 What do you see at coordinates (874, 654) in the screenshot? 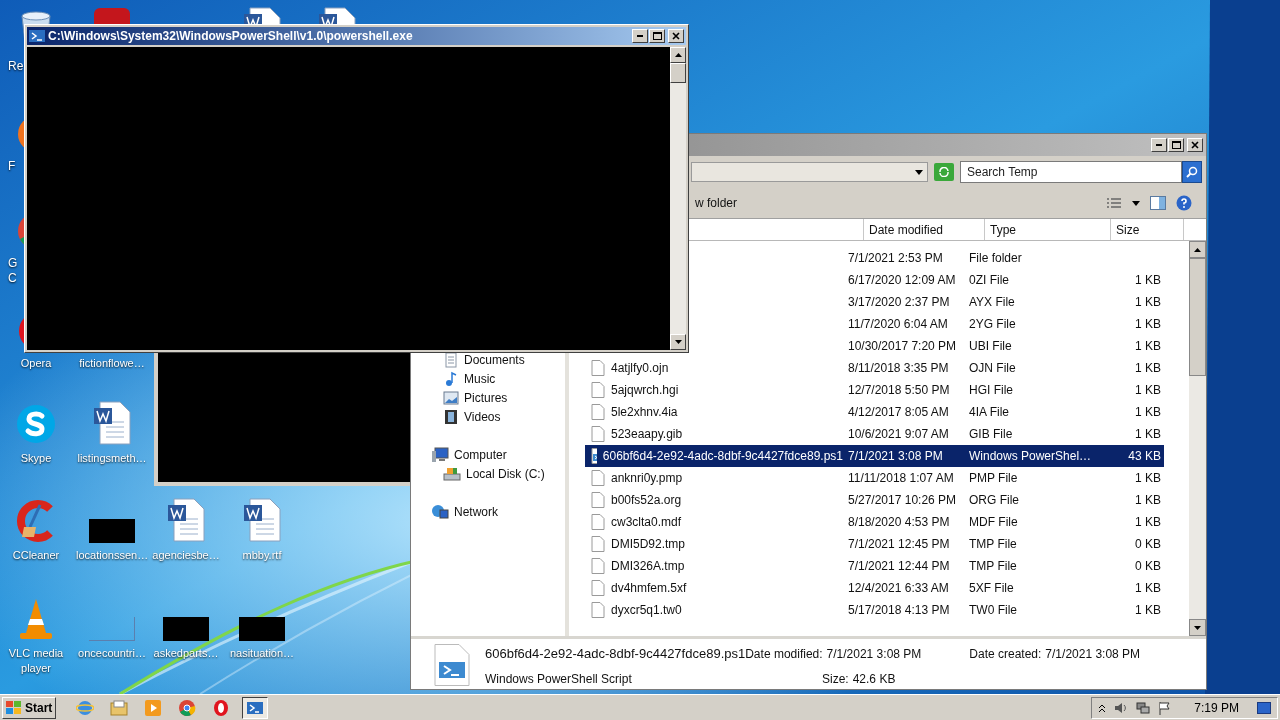
I see `detail-value: 7/1/2021 3:08 PM` at bounding box center [874, 654].